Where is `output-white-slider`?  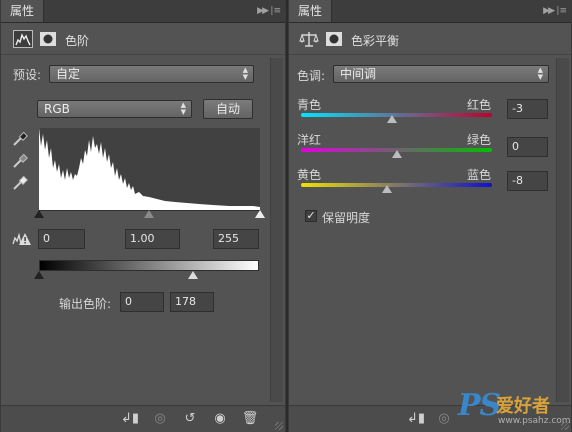 output-white-slider is located at coordinates (193, 275).